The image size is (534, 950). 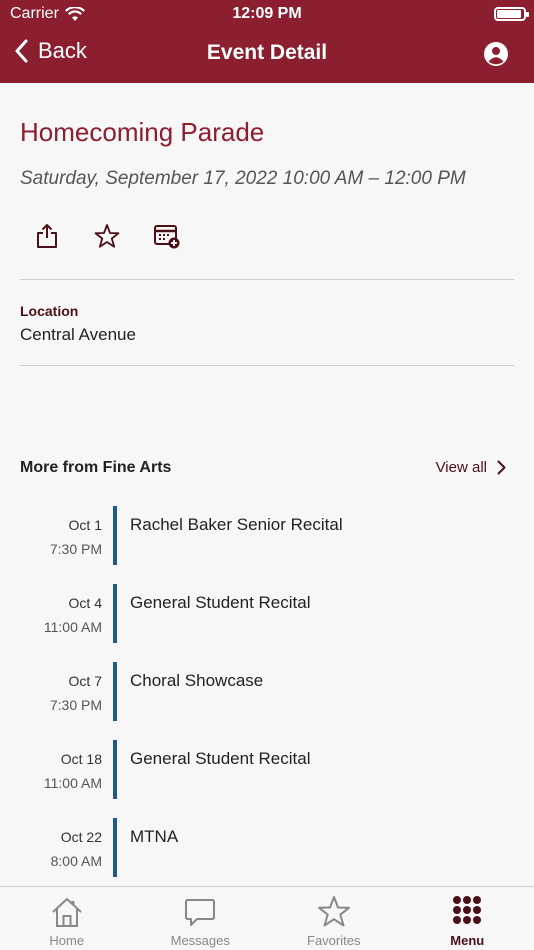 What do you see at coordinates (334, 940) in the screenshot?
I see `tab-favorites-label: Favorites` at bounding box center [334, 940].